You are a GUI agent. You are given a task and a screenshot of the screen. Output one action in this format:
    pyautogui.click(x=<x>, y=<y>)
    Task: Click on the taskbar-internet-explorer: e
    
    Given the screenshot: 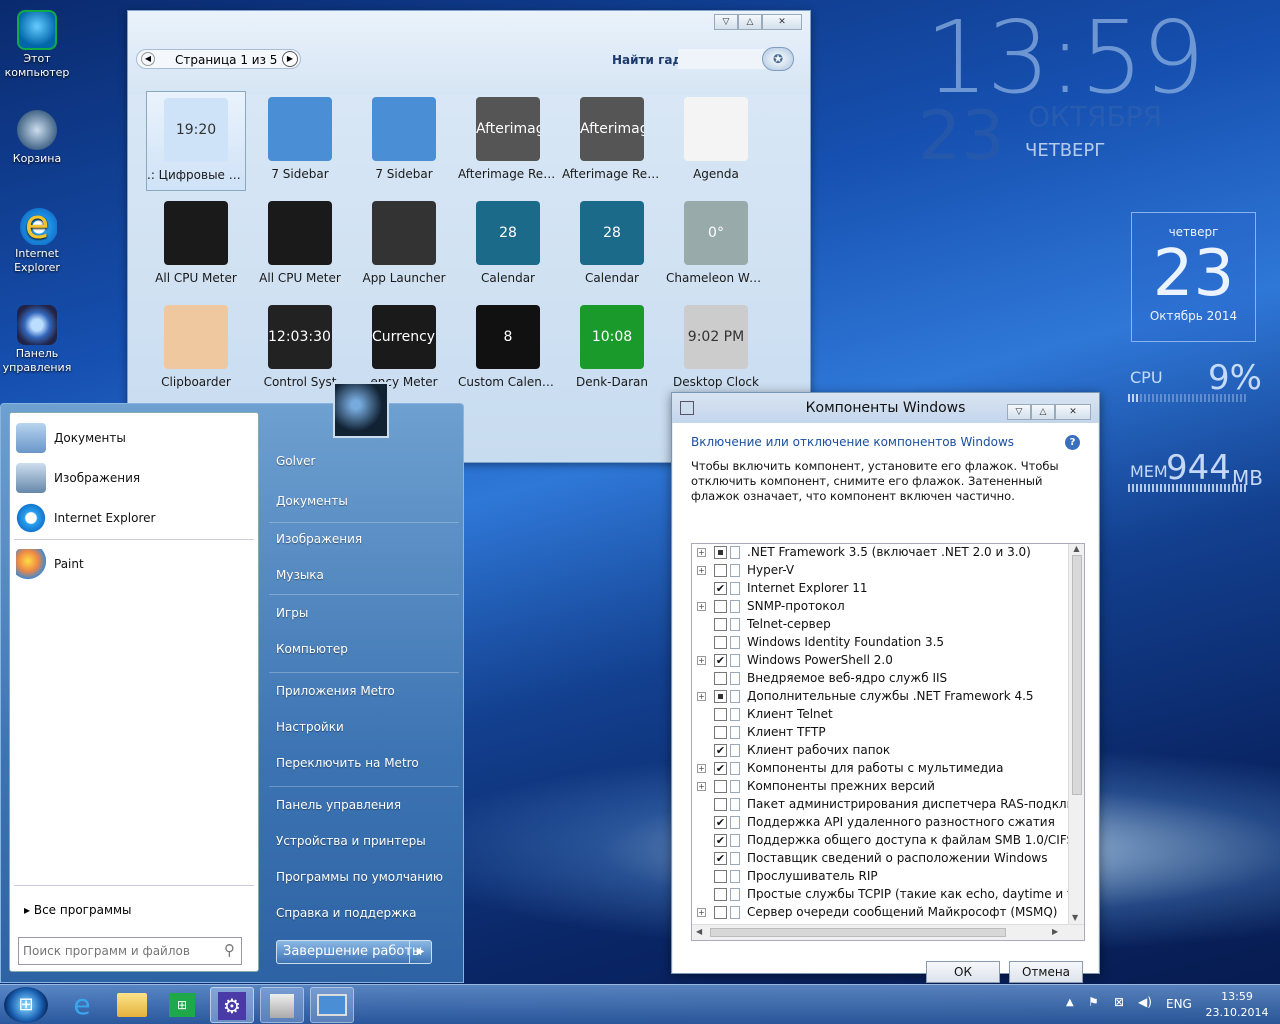 What is the action you would take?
    pyautogui.click(x=82, y=1005)
    